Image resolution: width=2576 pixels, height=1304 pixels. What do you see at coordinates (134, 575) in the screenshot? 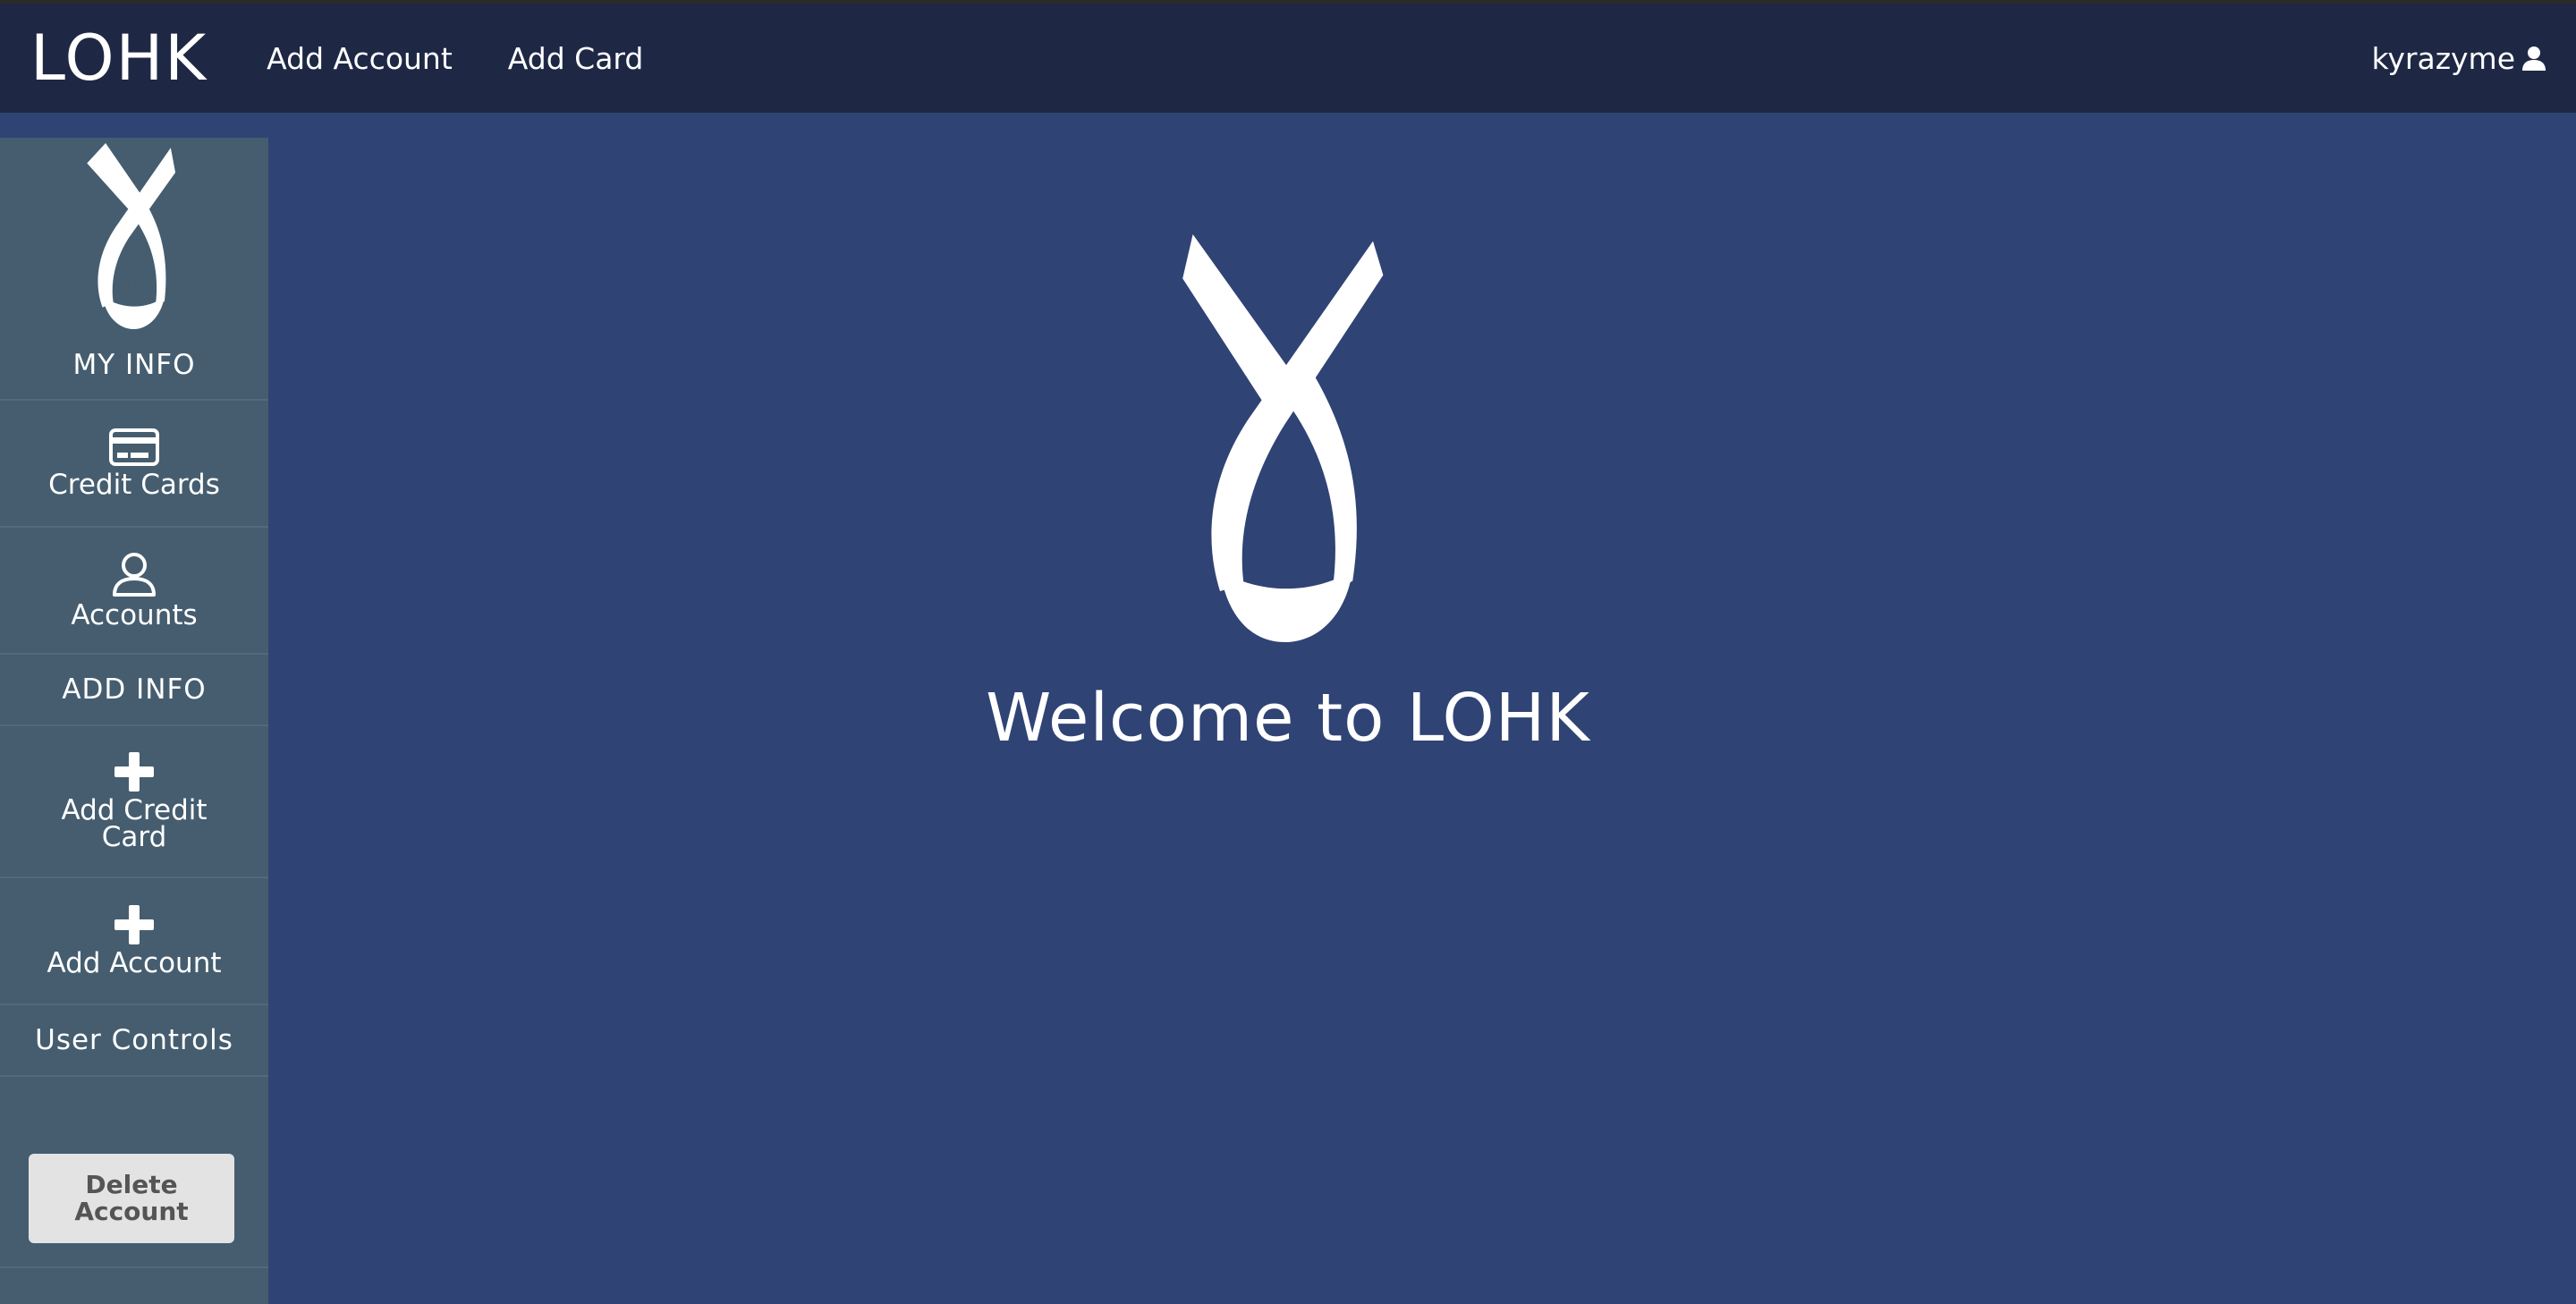
I see `user-outline-icon` at bounding box center [134, 575].